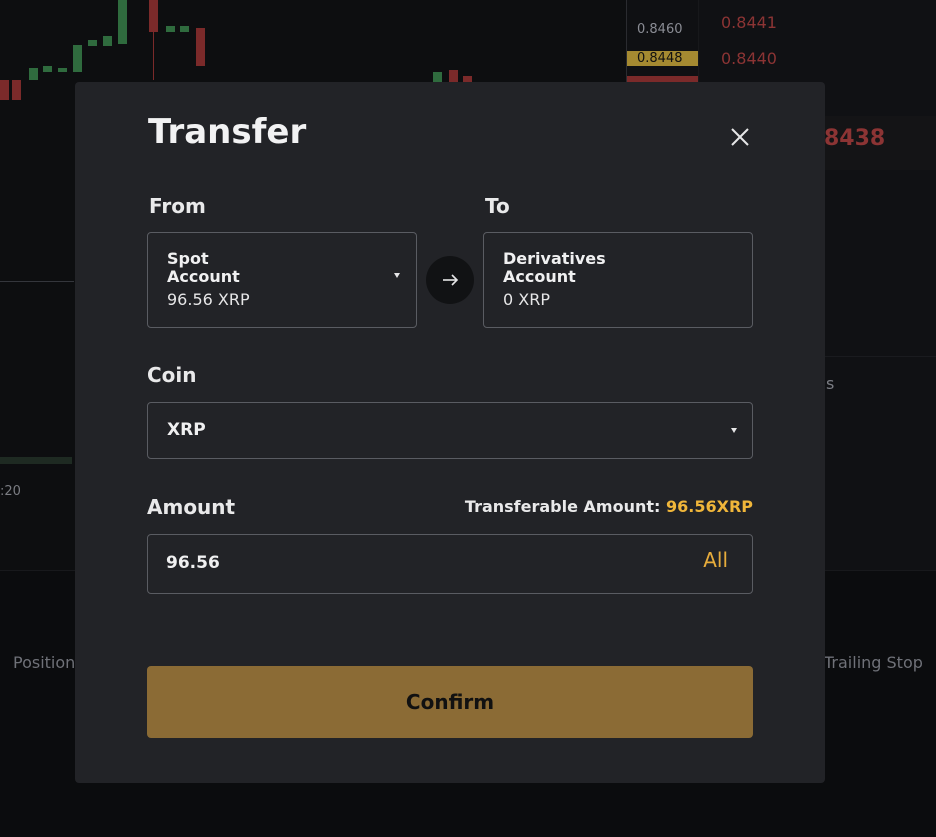  I want to click on volume-bars, so click(36, 460).